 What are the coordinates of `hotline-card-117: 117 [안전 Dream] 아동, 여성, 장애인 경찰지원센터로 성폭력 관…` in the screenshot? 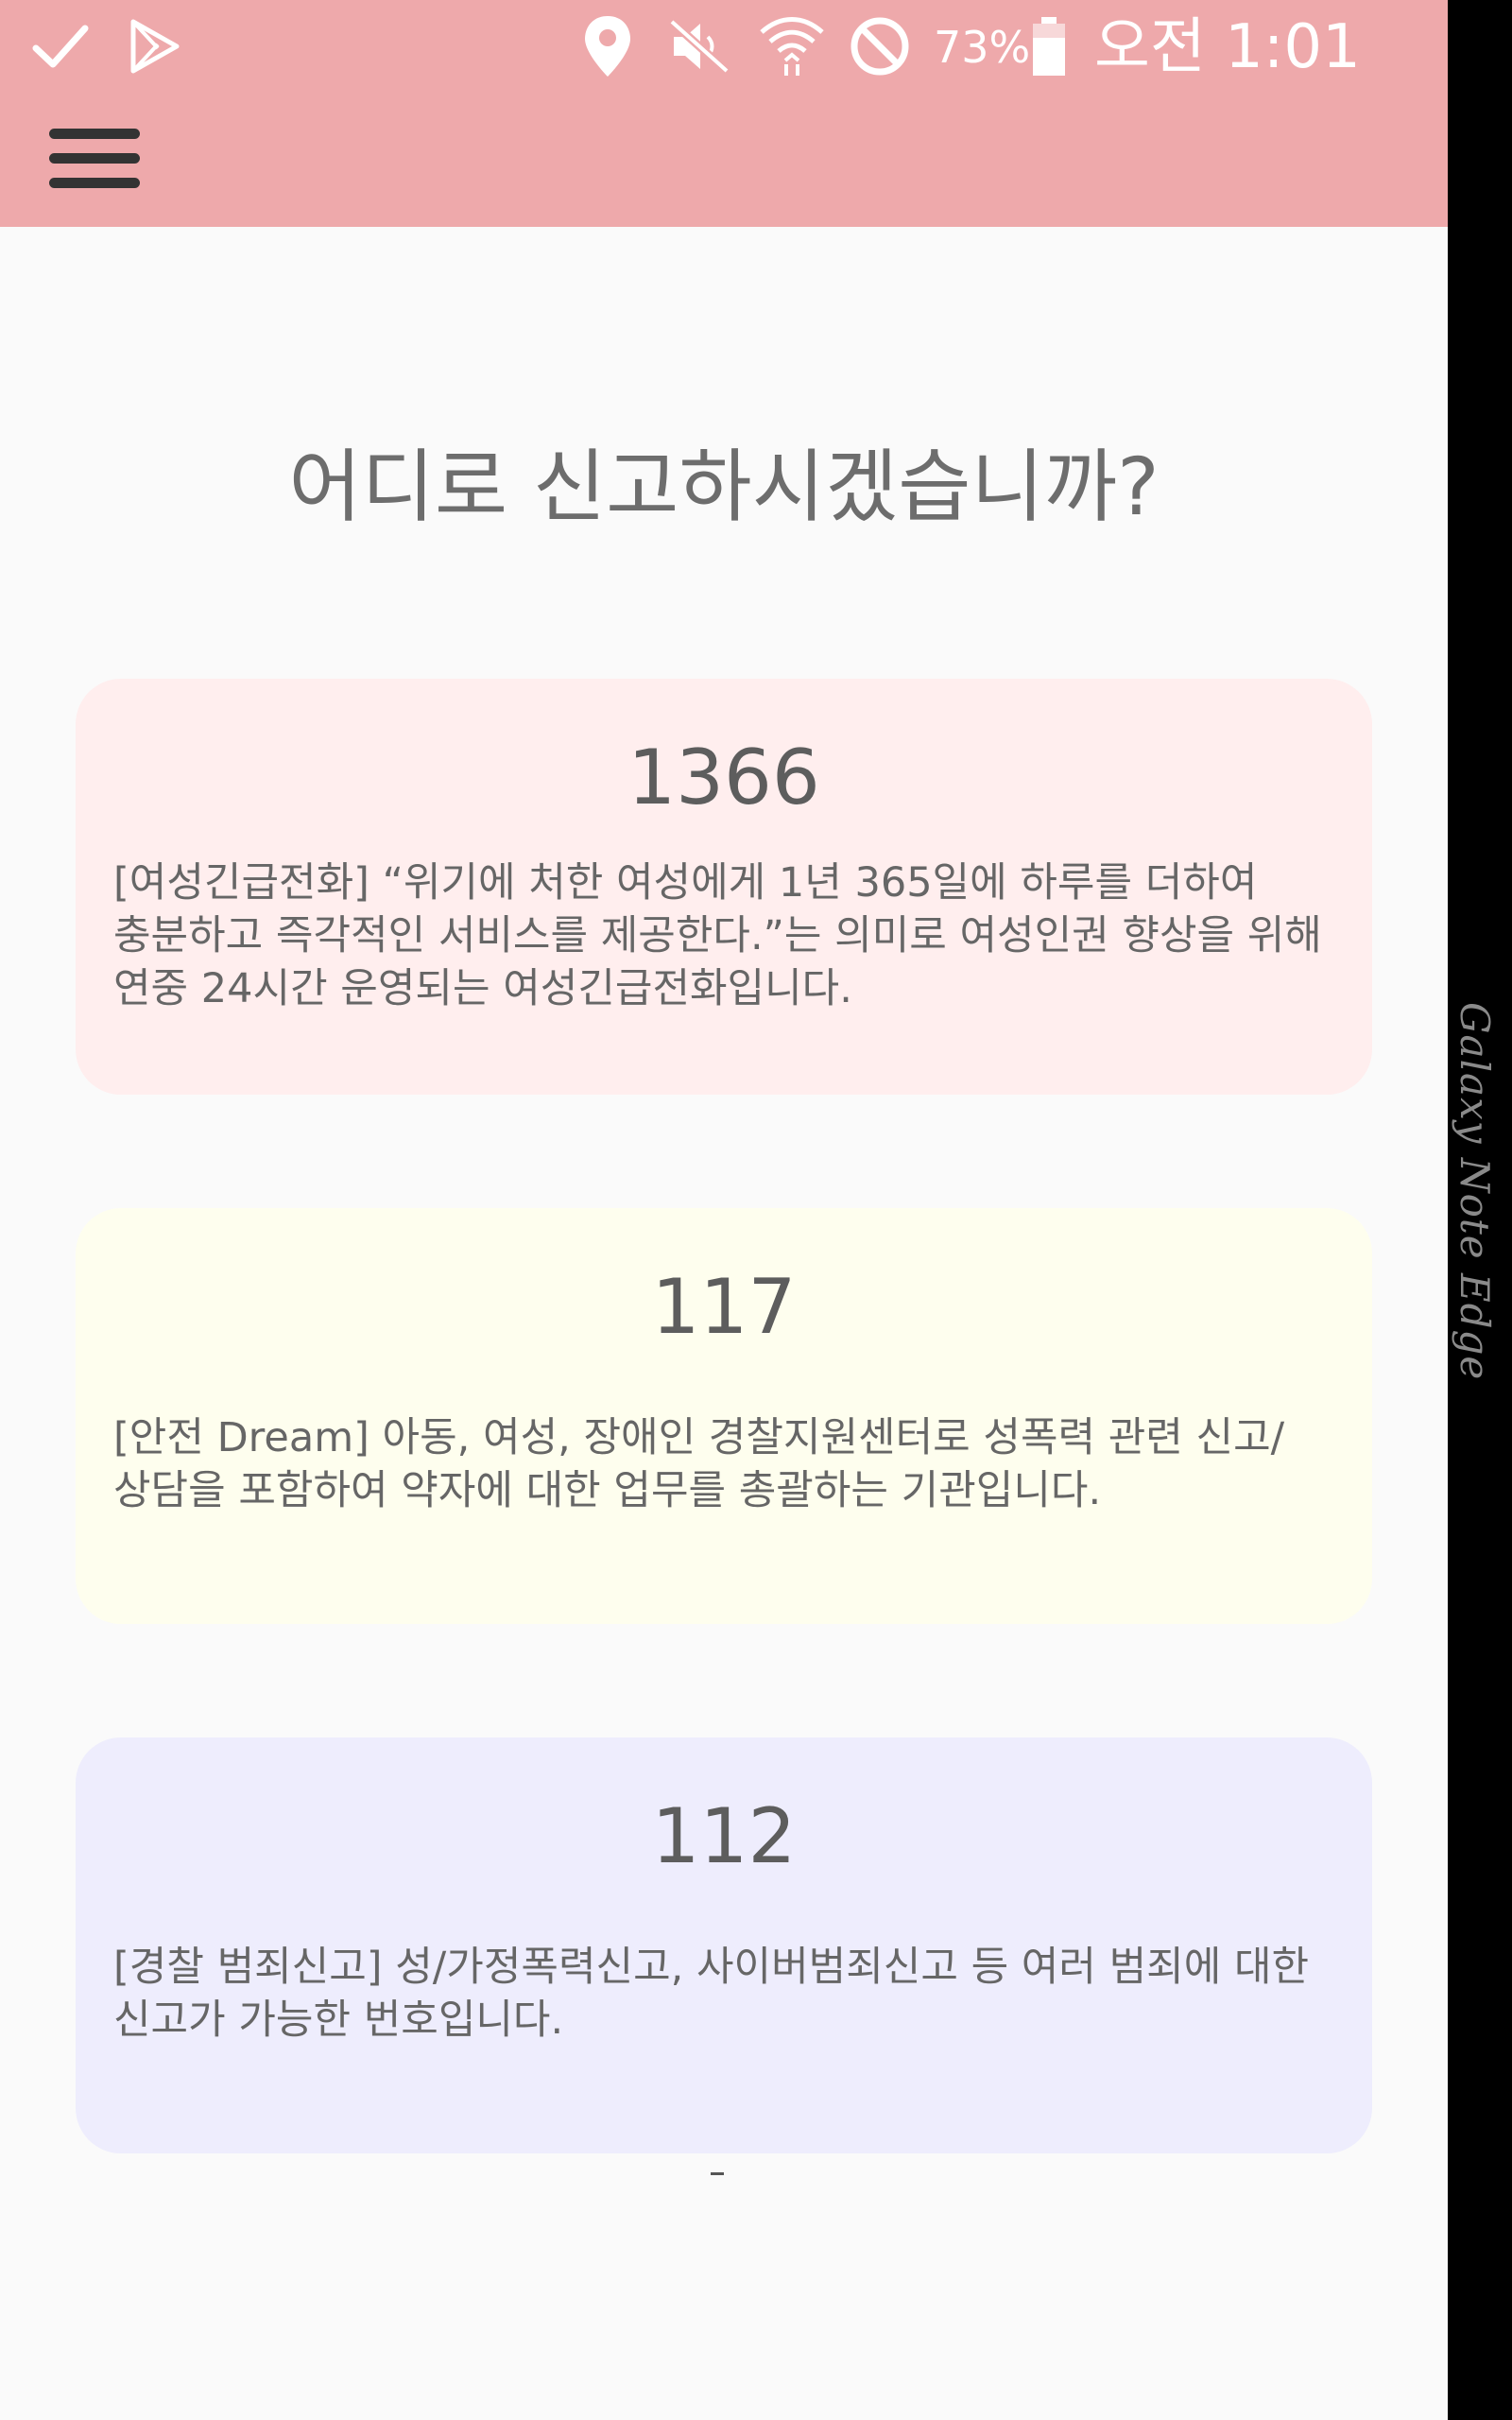 It's located at (724, 1416).